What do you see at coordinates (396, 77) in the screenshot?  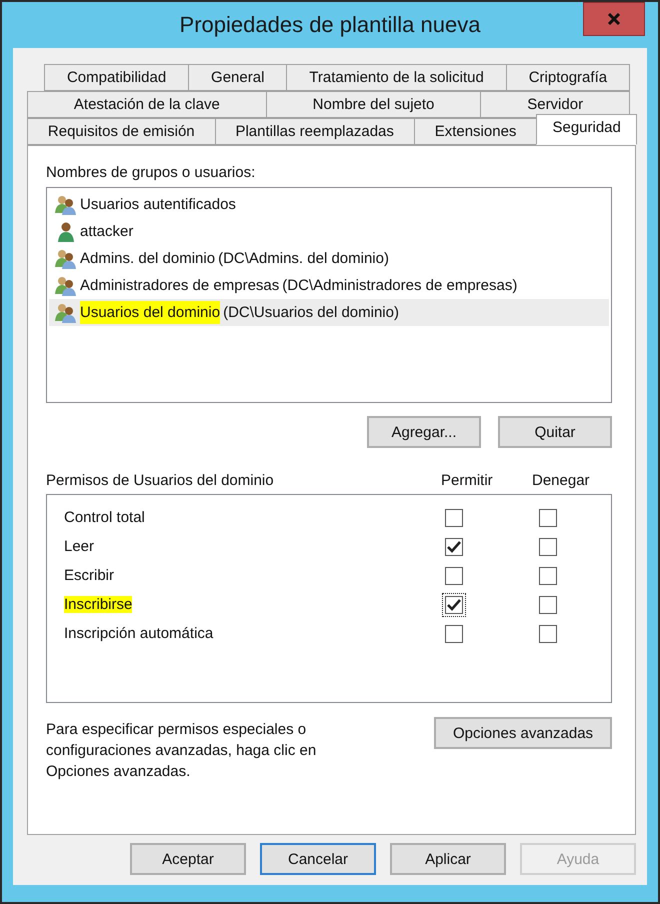 I see `tab: Tratamiento de la solicitud` at bounding box center [396, 77].